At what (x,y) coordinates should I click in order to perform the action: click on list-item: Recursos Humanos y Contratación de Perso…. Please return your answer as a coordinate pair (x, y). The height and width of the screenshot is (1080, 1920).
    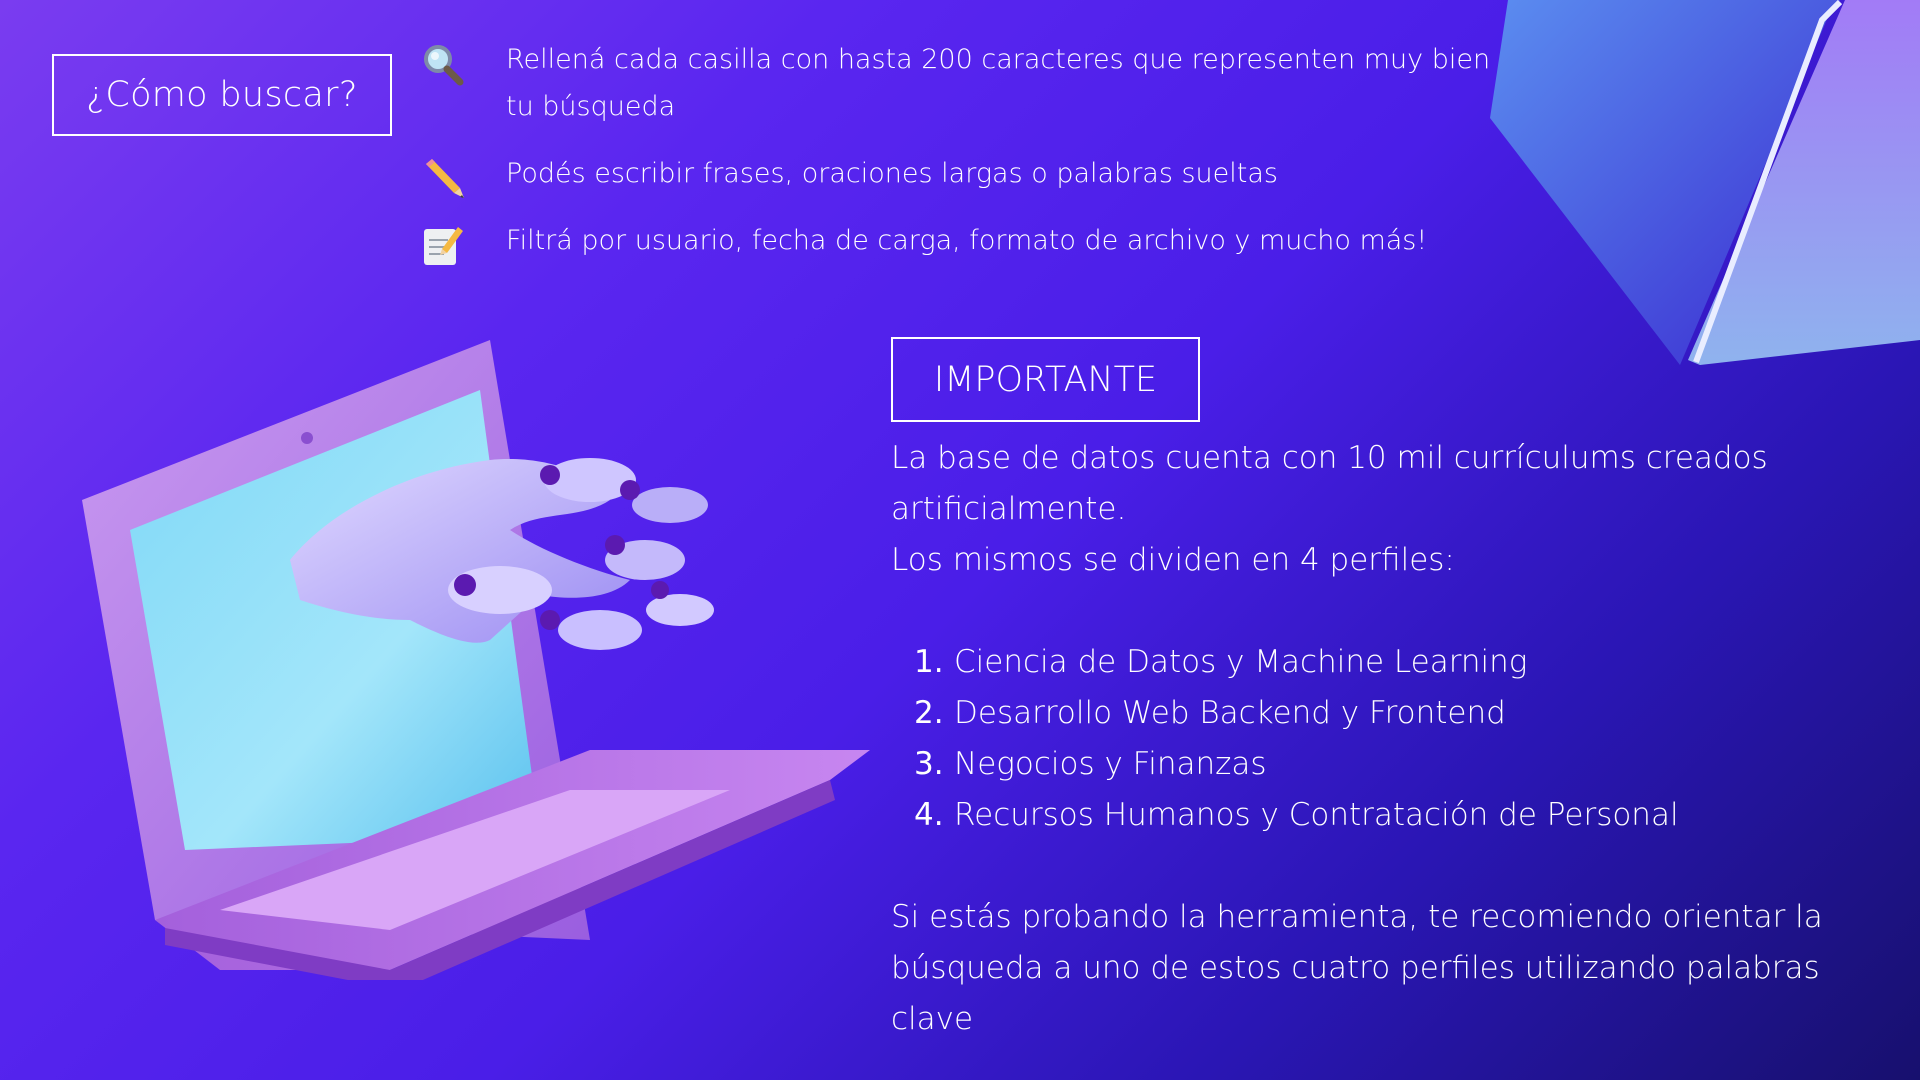
    Looking at the image, I should click on (1296, 815).